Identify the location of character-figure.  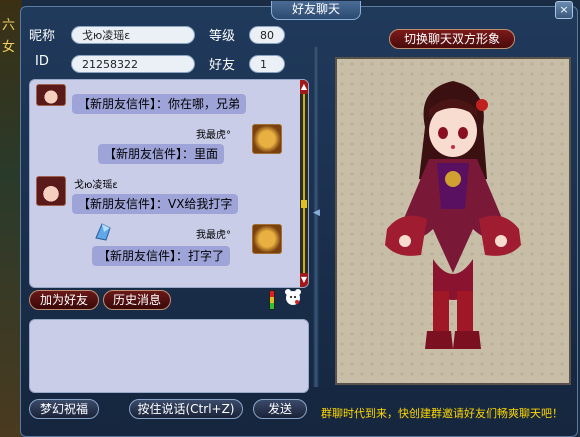
(453, 215).